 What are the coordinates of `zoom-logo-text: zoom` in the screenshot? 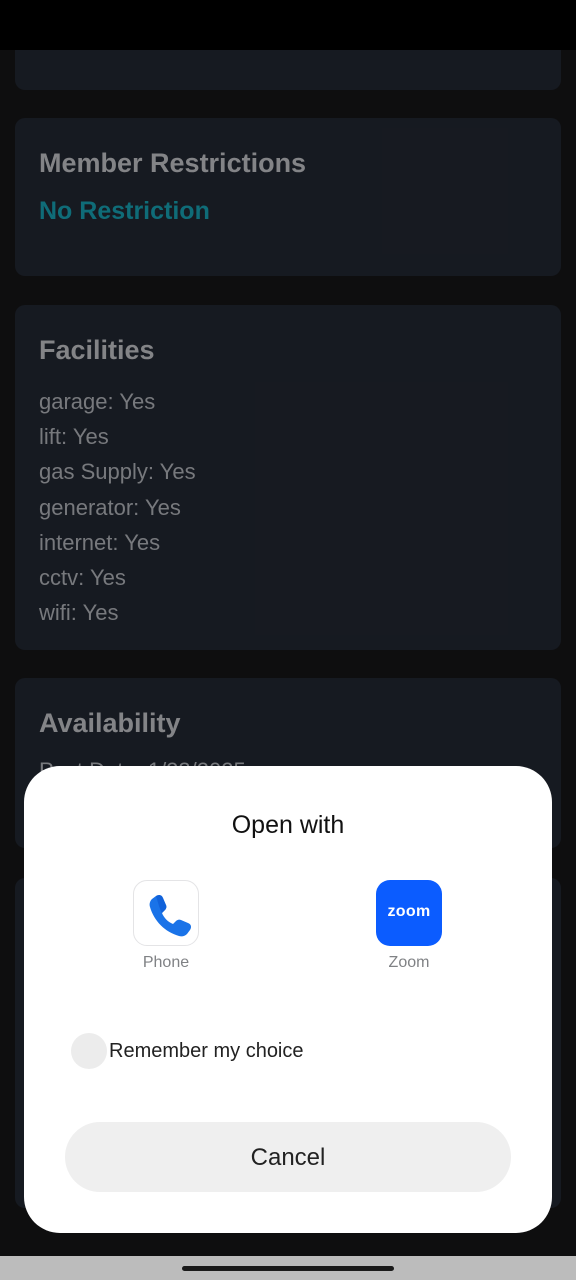 It's located at (409, 911).